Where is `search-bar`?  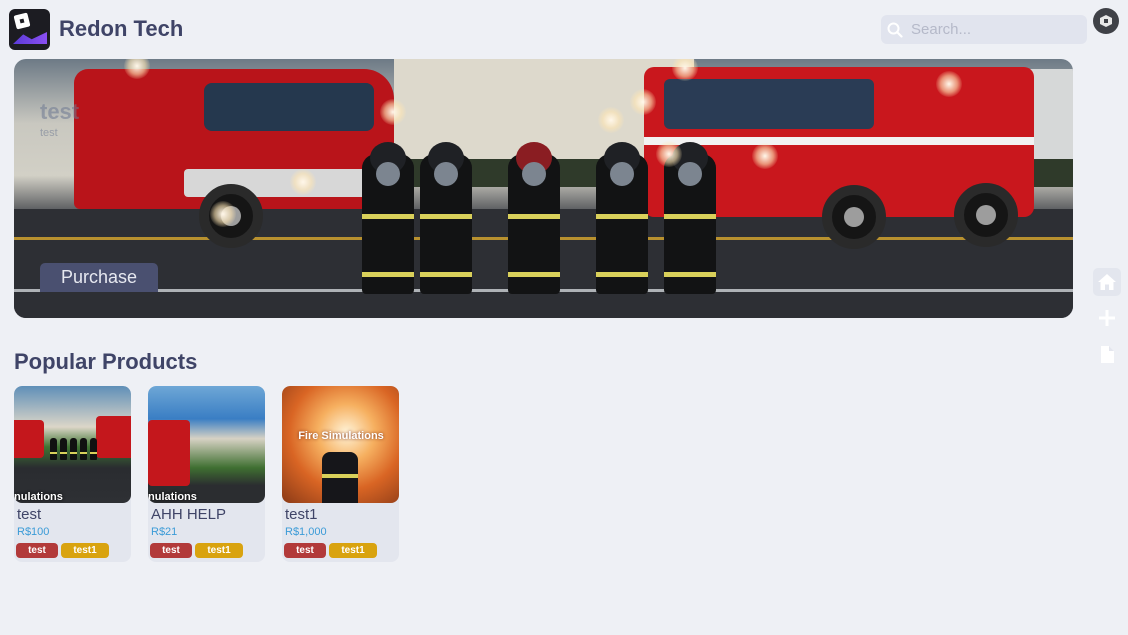 search-bar is located at coordinates (984, 29).